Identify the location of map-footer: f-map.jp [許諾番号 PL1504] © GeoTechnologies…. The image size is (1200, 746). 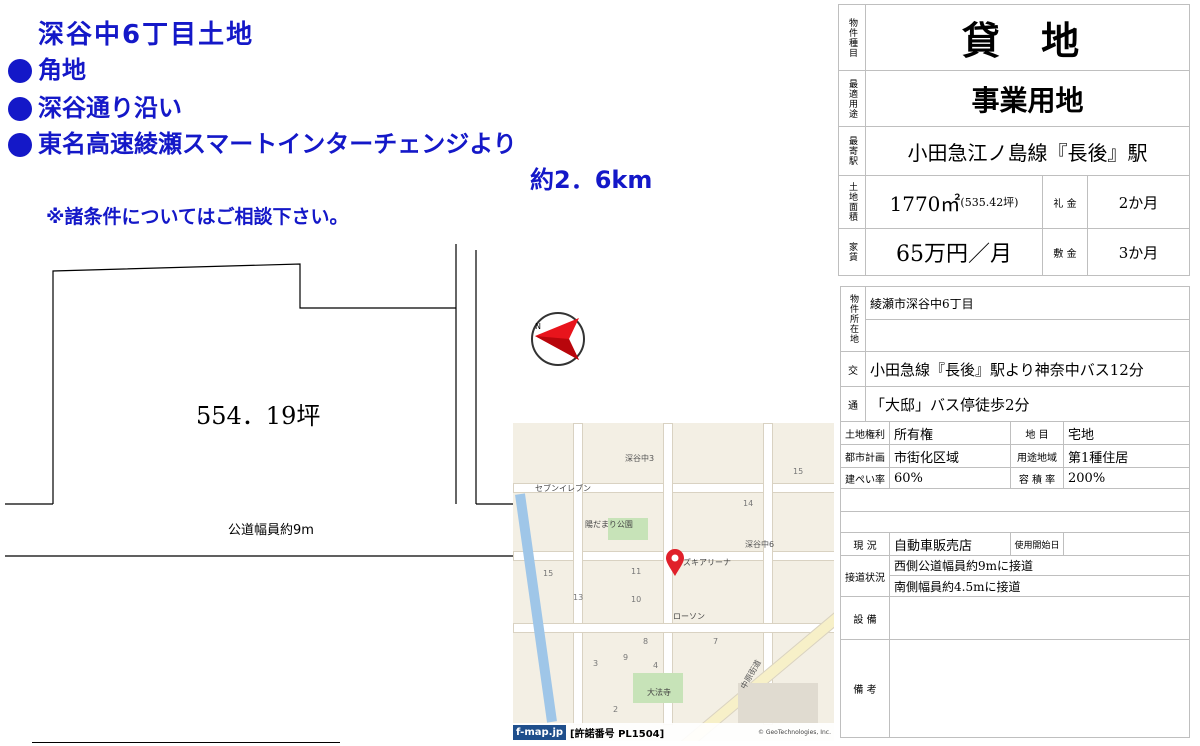
(673, 732).